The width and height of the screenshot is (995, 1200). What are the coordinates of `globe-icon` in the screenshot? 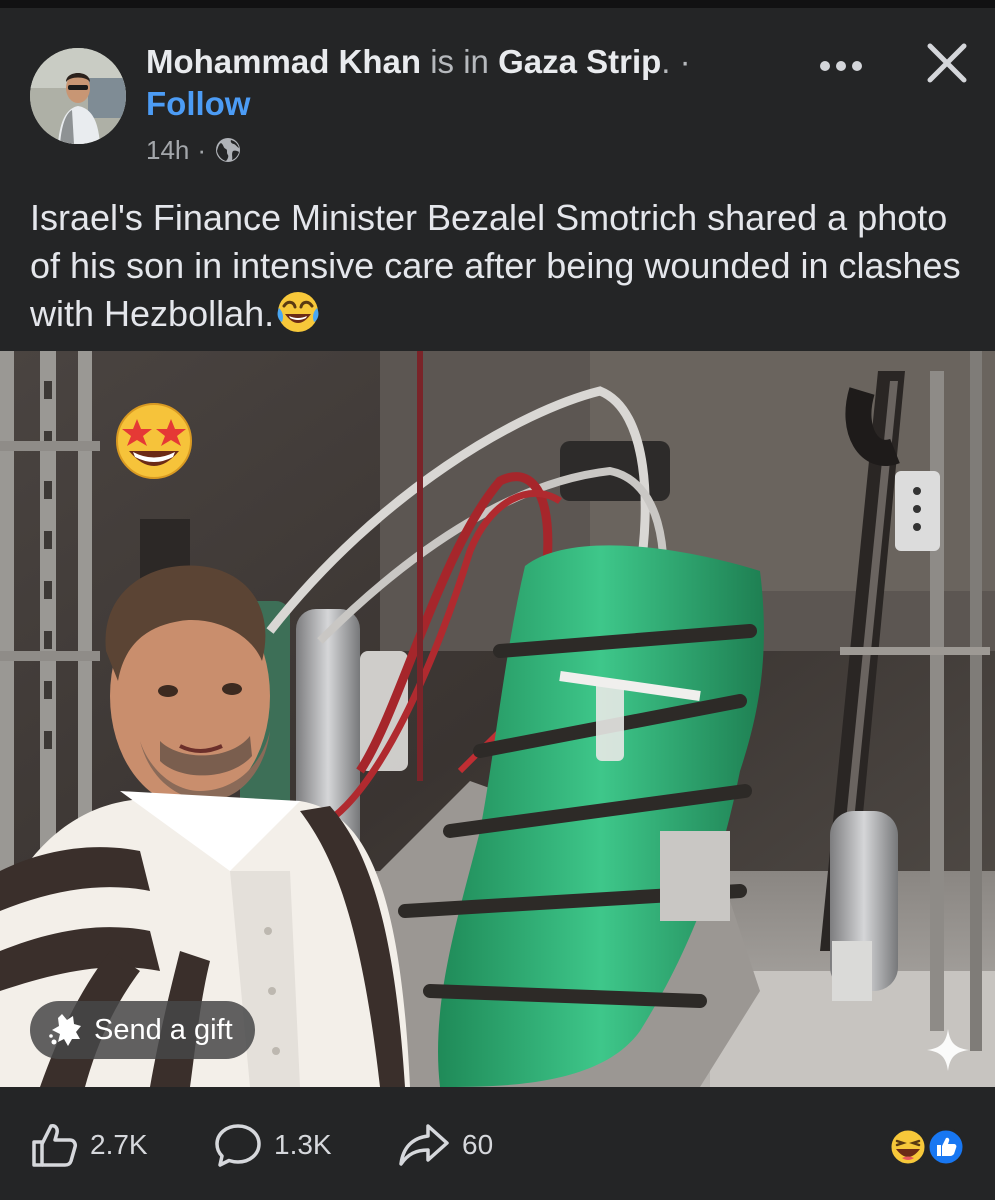 It's located at (228, 150).